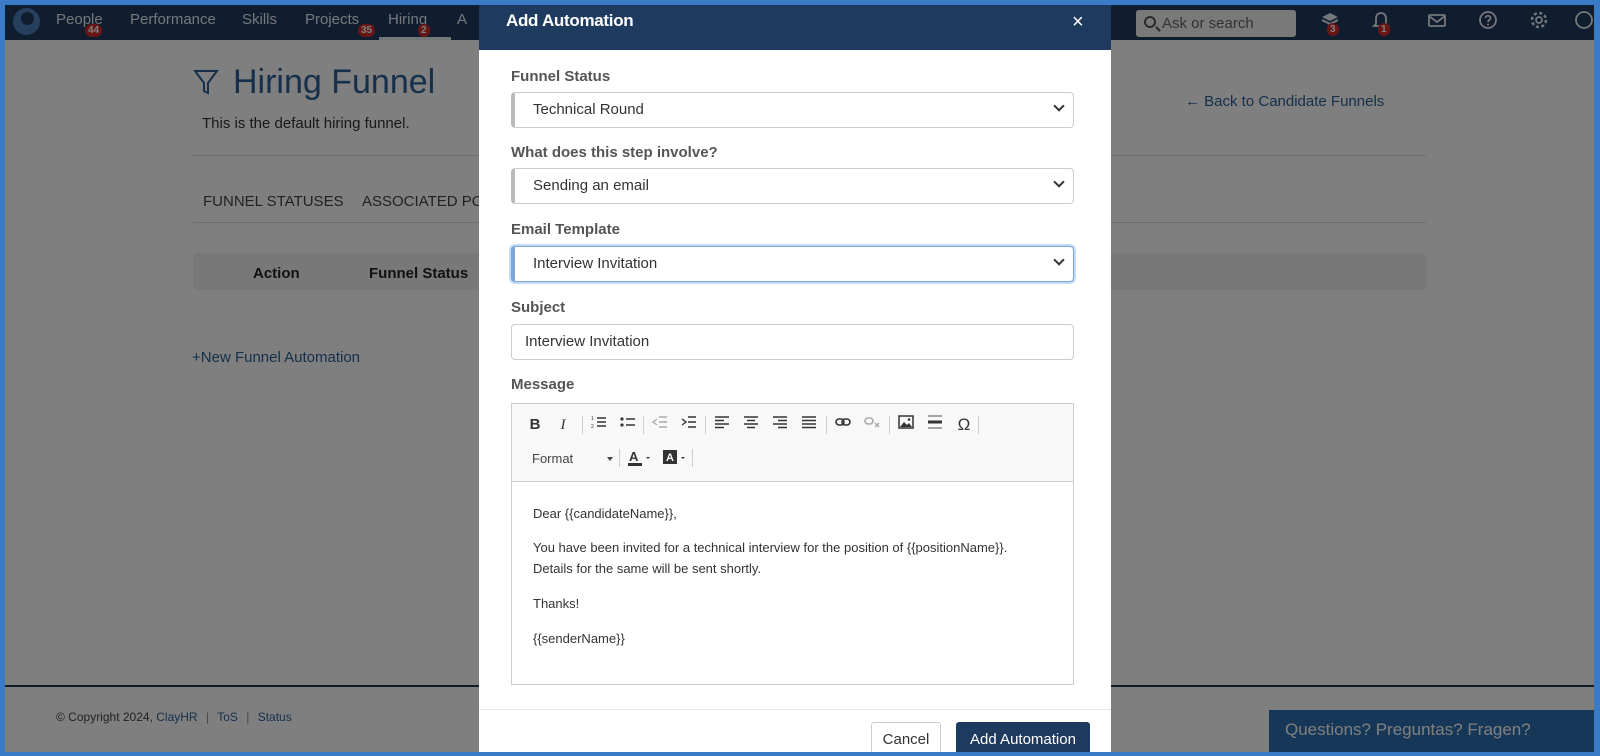  Describe the element at coordinates (535, 425) in the screenshot. I see `bold-icon: B` at that location.